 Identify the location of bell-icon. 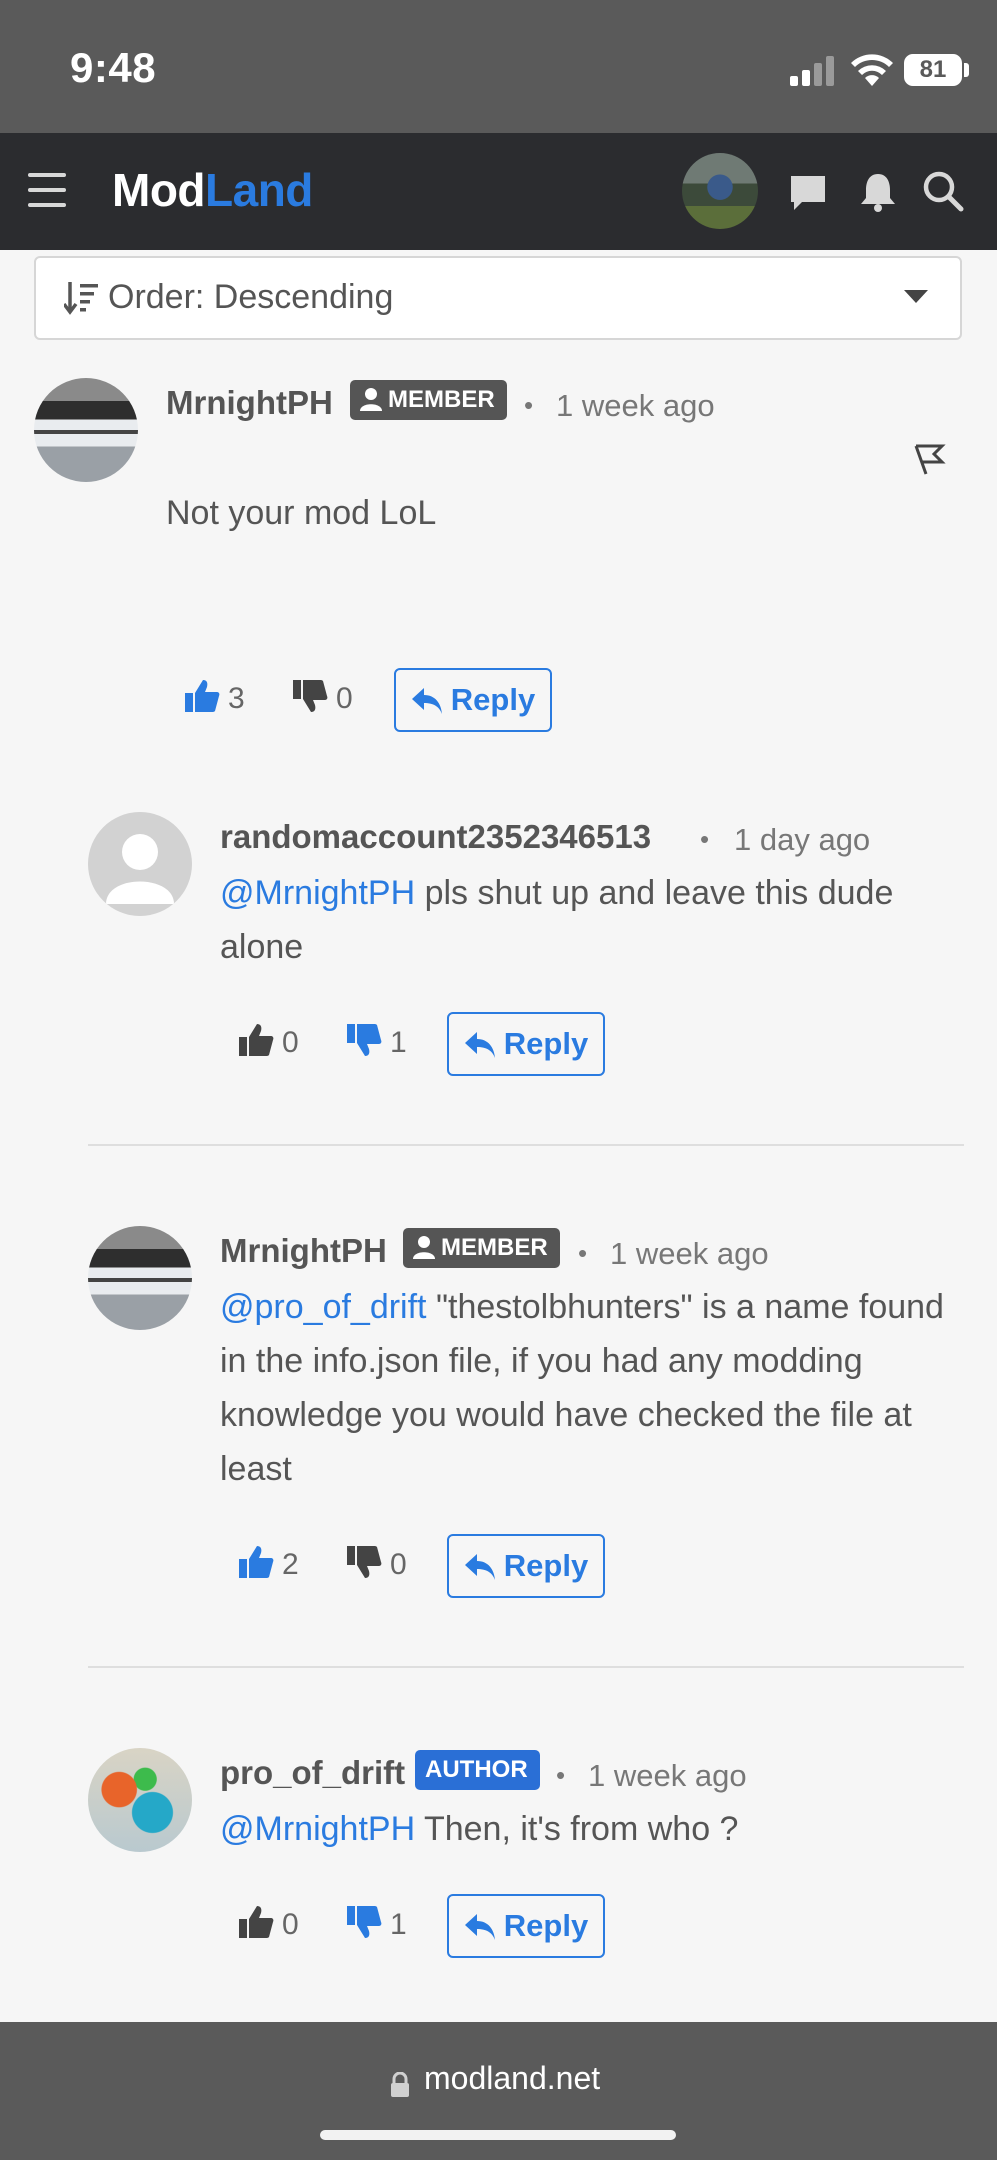
(878, 192).